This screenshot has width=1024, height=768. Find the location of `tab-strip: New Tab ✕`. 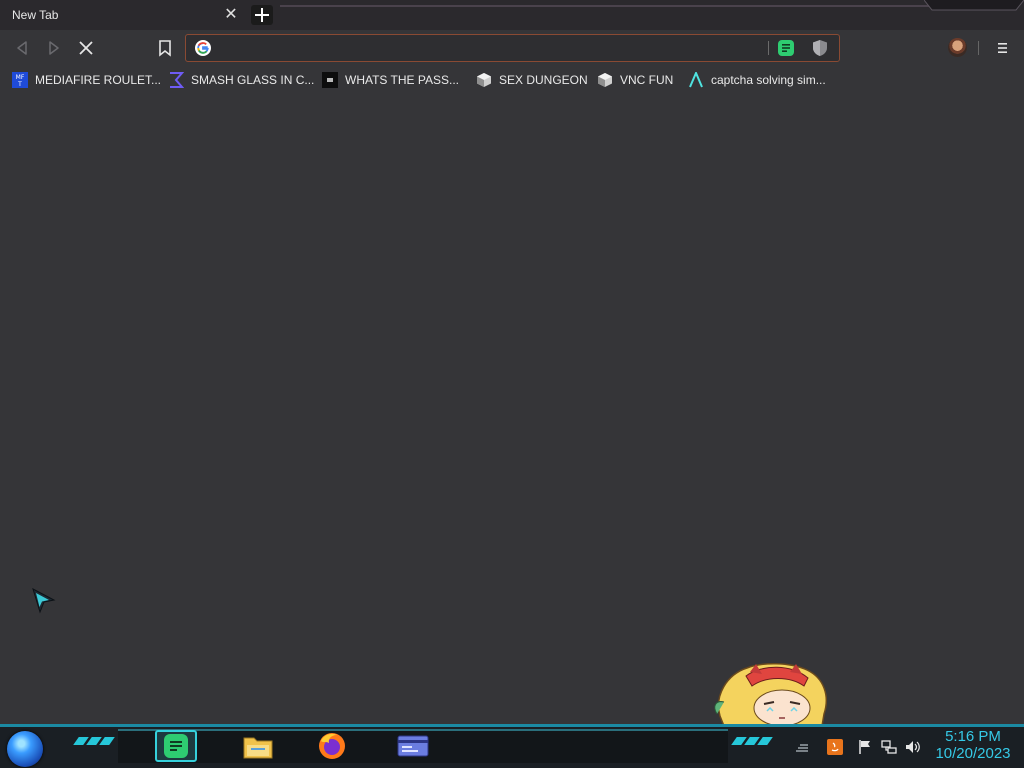

tab-strip: New Tab ✕ is located at coordinates (512, 15).